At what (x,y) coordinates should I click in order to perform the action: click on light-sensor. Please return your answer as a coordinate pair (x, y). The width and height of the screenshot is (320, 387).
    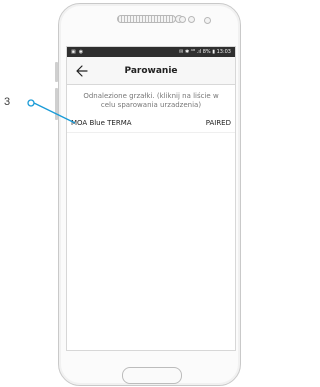
    Looking at the image, I should click on (191, 19).